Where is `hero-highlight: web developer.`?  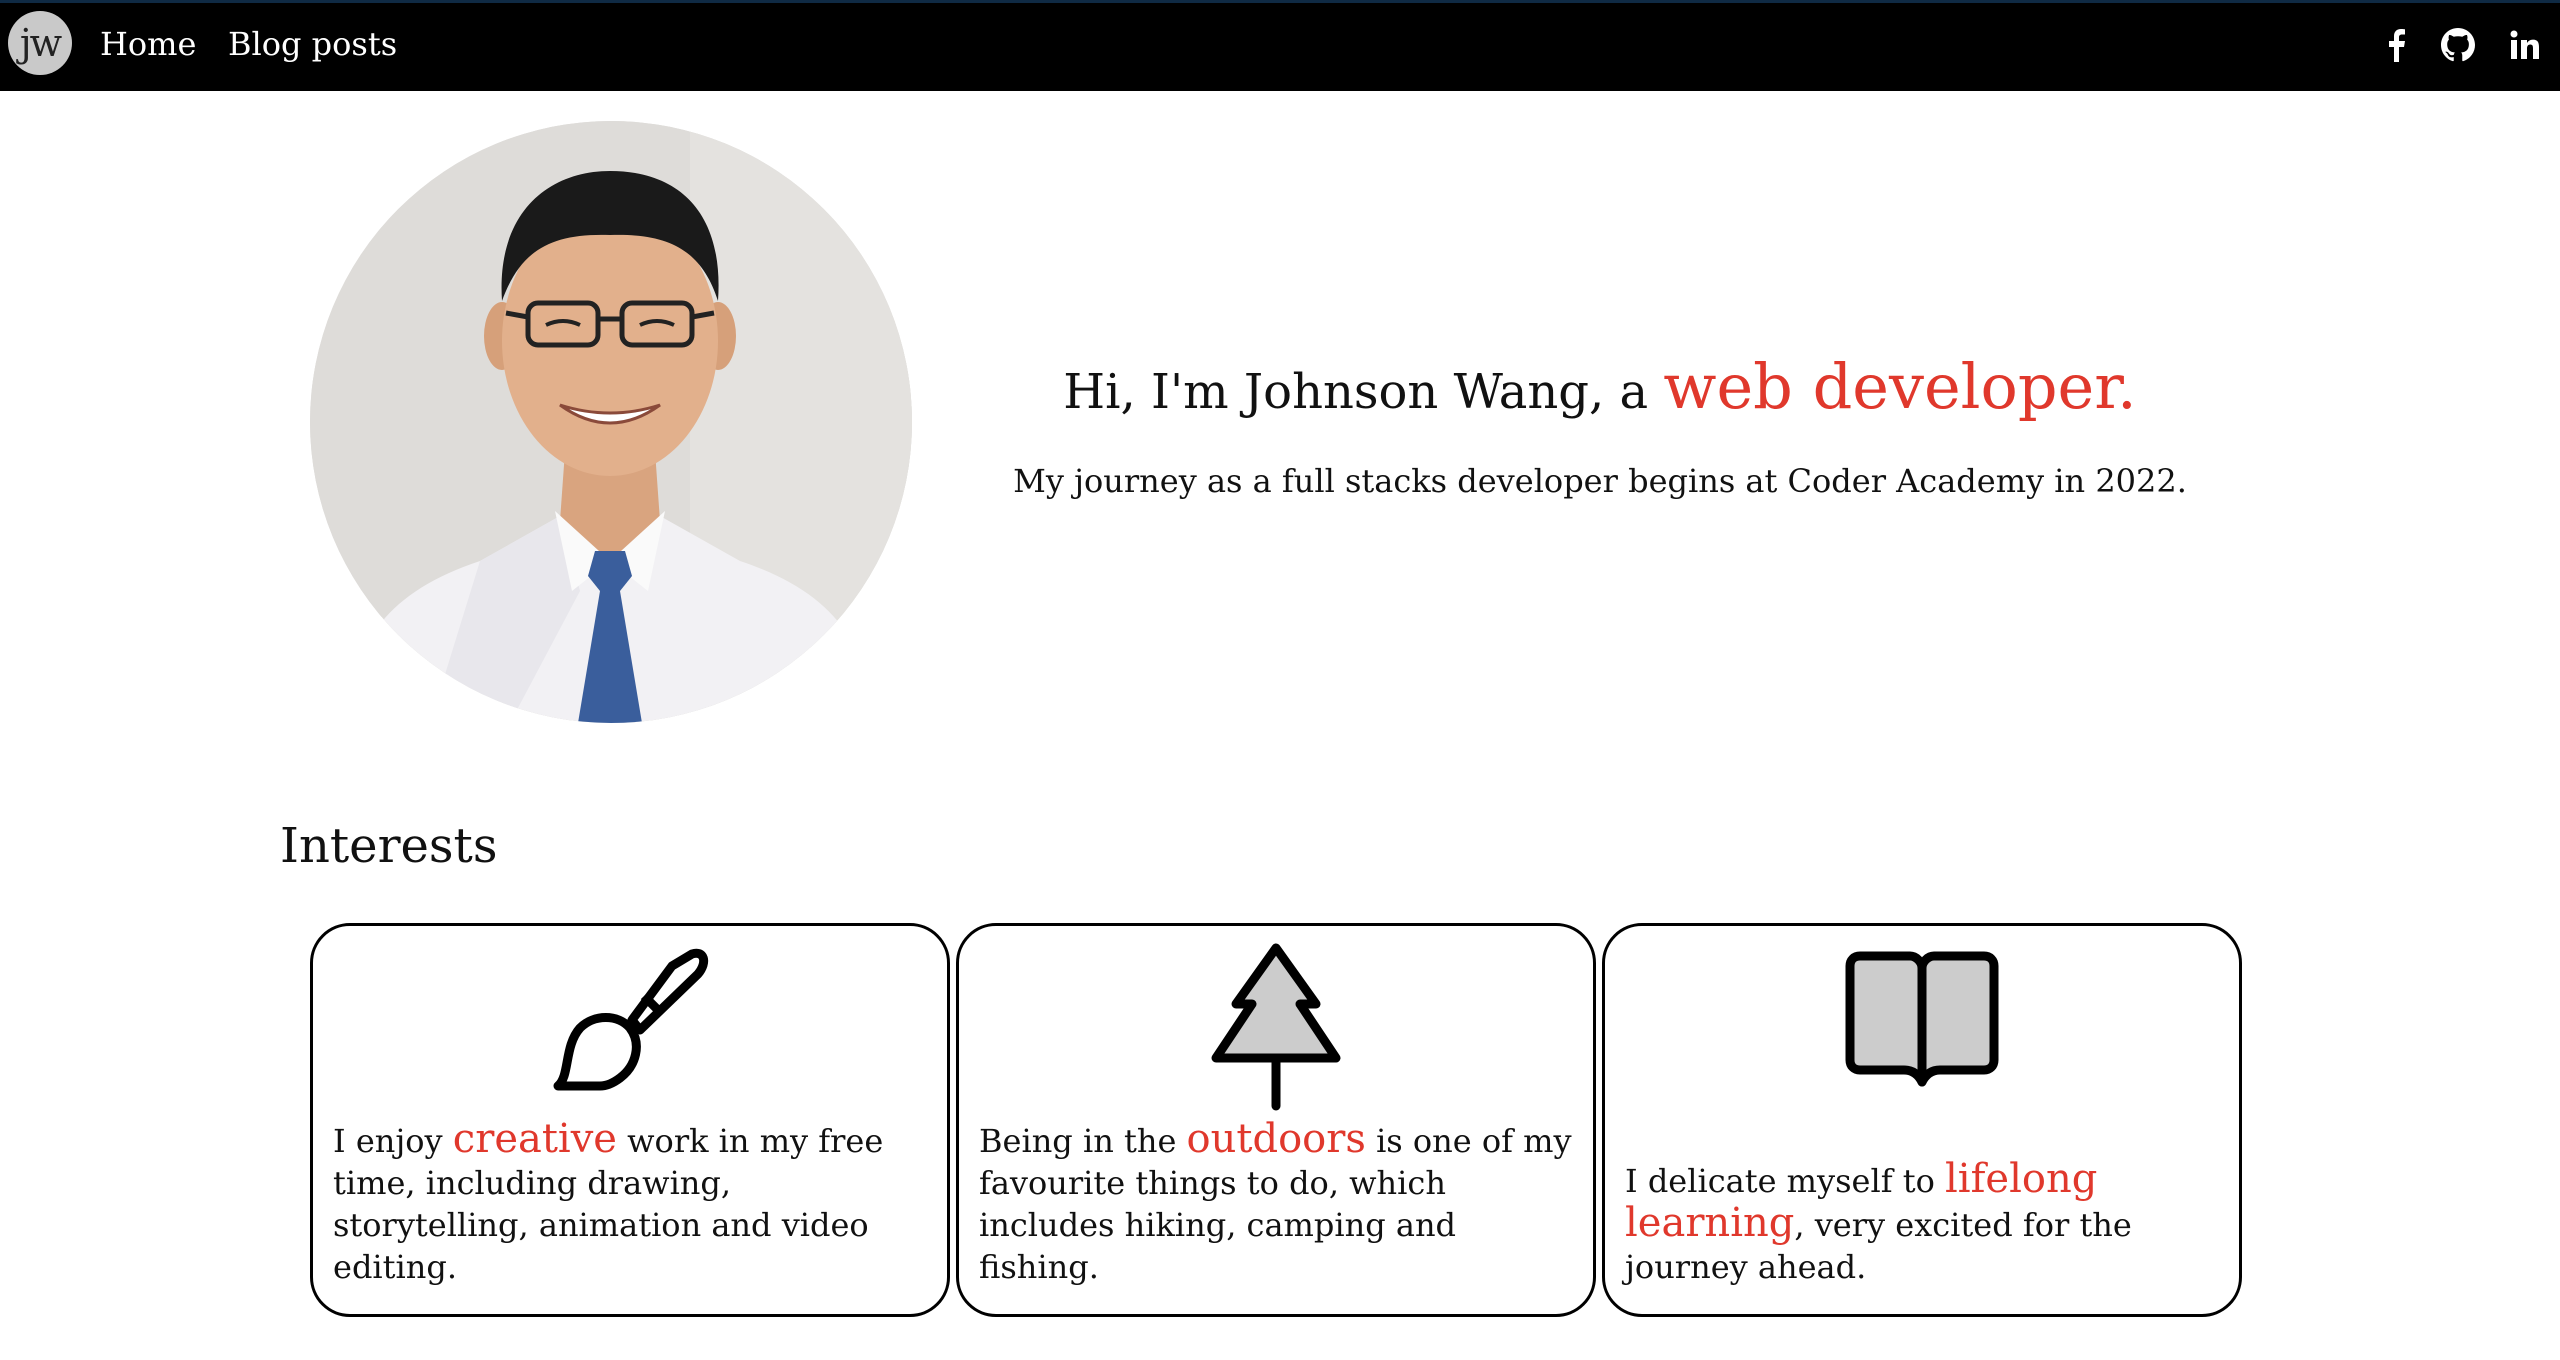 hero-highlight: web developer. is located at coordinates (1900, 386).